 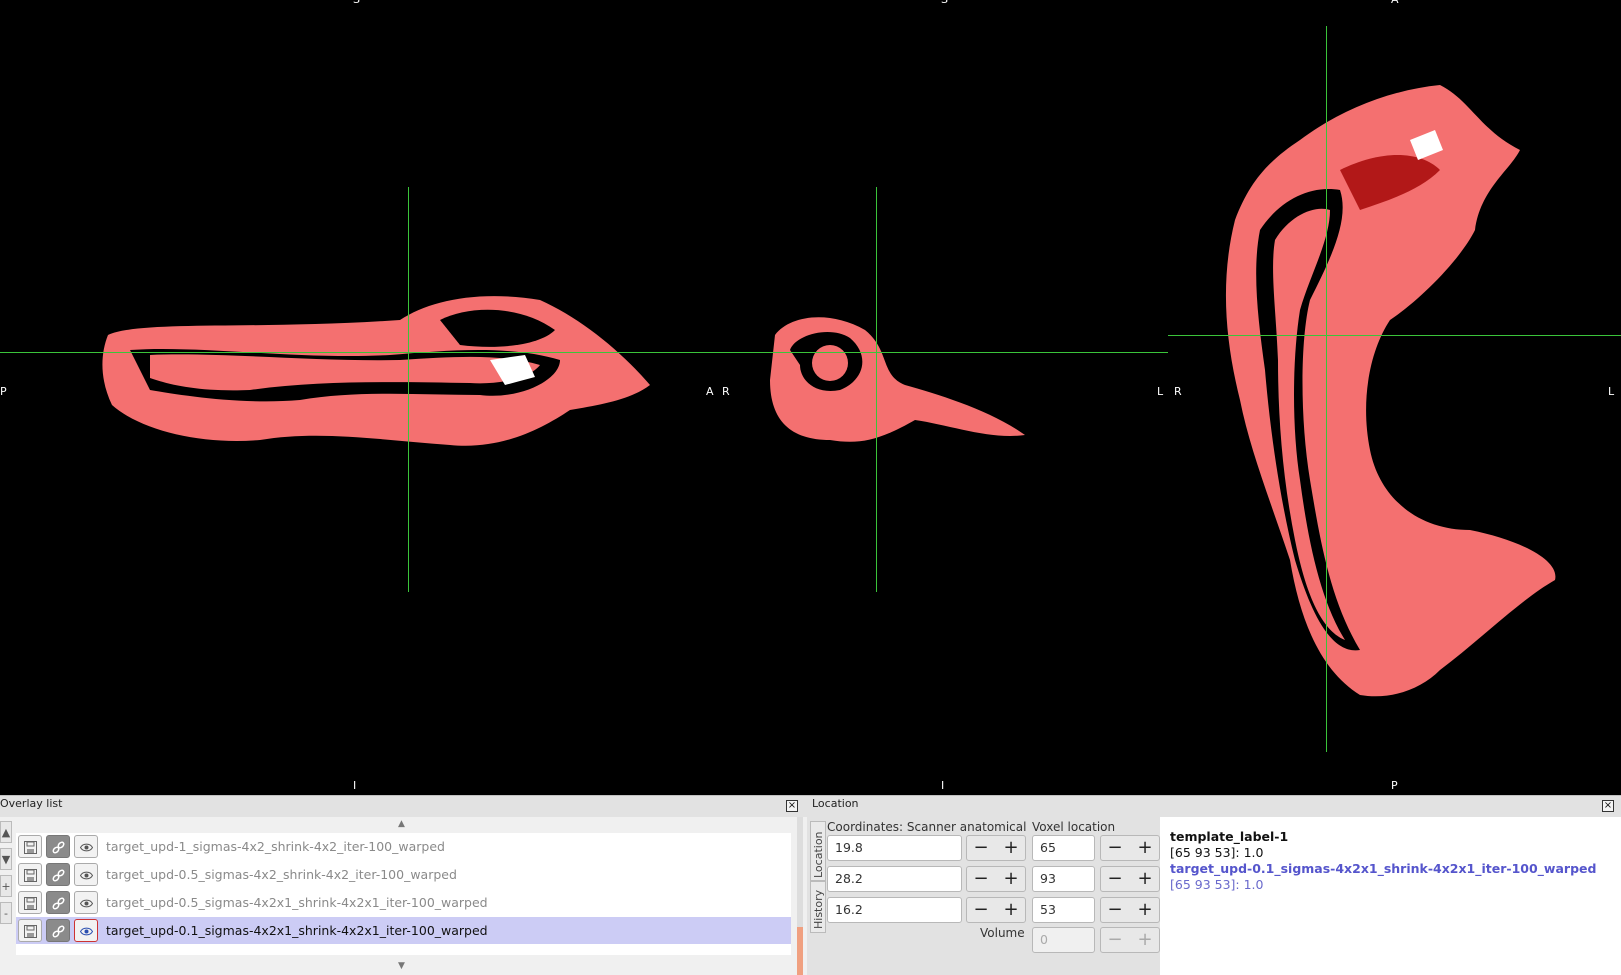 What do you see at coordinates (6, 859) in the screenshot?
I see `move-down-button: ▼` at bounding box center [6, 859].